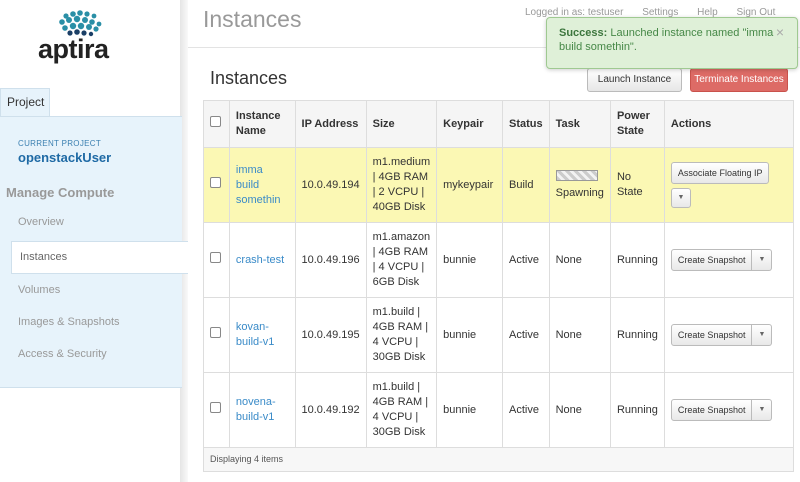 The width and height of the screenshot is (800, 482). What do you see at coordinates (62, 354) in the screenshot?
I see `sidebar-item-access-security: Access & Security` at bounding box center [62, 354].